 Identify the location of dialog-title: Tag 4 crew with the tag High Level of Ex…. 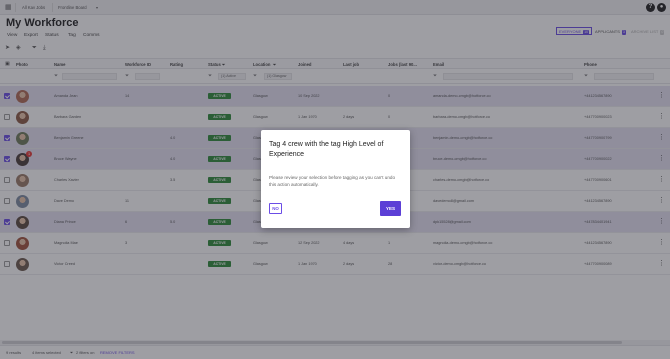
(326, 149).